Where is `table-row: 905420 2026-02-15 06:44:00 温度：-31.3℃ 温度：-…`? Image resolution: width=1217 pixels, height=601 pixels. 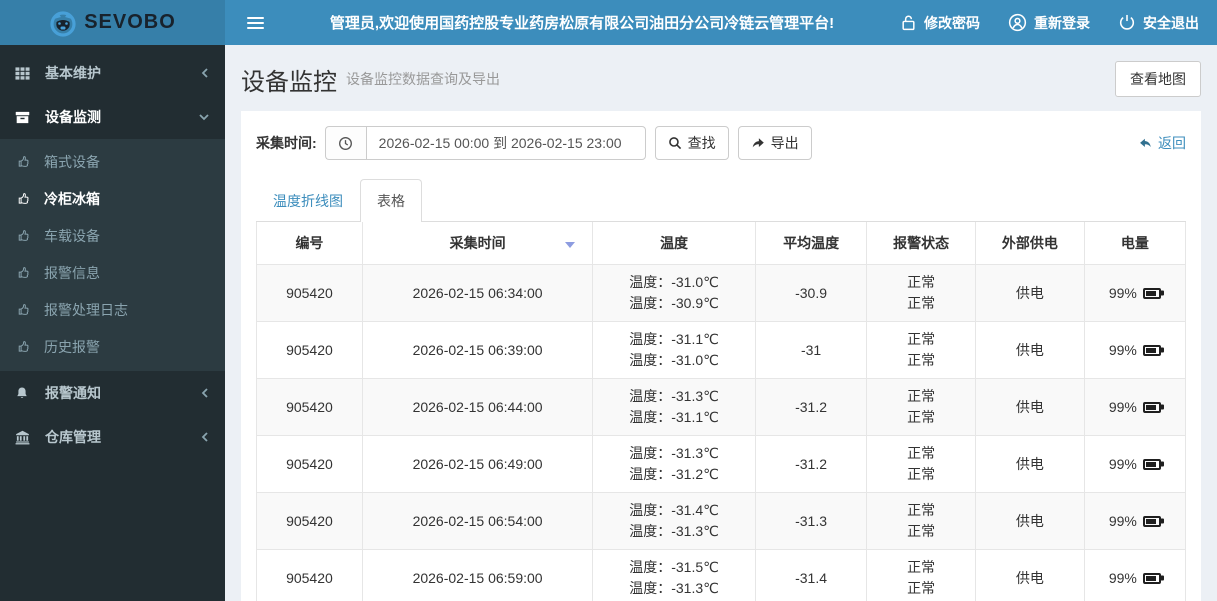
table-row: 905420 2026-02-15 06:44:00 温度：-31.3℃ 温度：-… is located at coordinates (721, 407).